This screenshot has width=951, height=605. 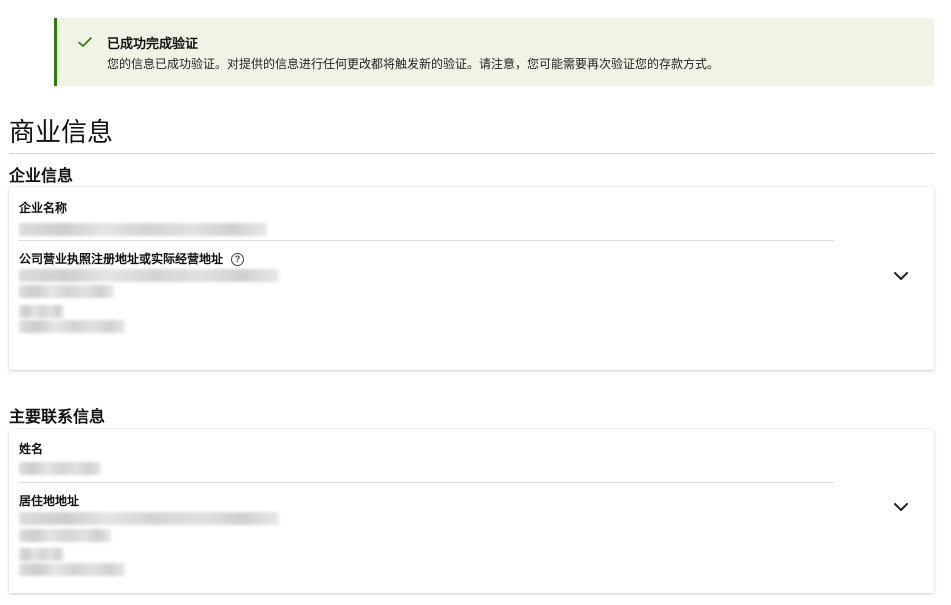 I want to click on alert-title: 已成功完成验证, so click(x=153, y=43).